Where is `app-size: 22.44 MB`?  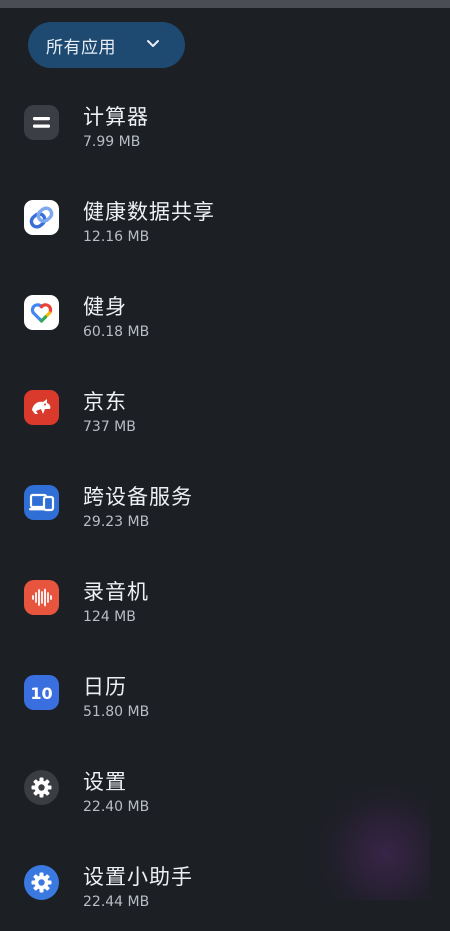
app-size: 22.44 MB is located at coordinates (116, 902).